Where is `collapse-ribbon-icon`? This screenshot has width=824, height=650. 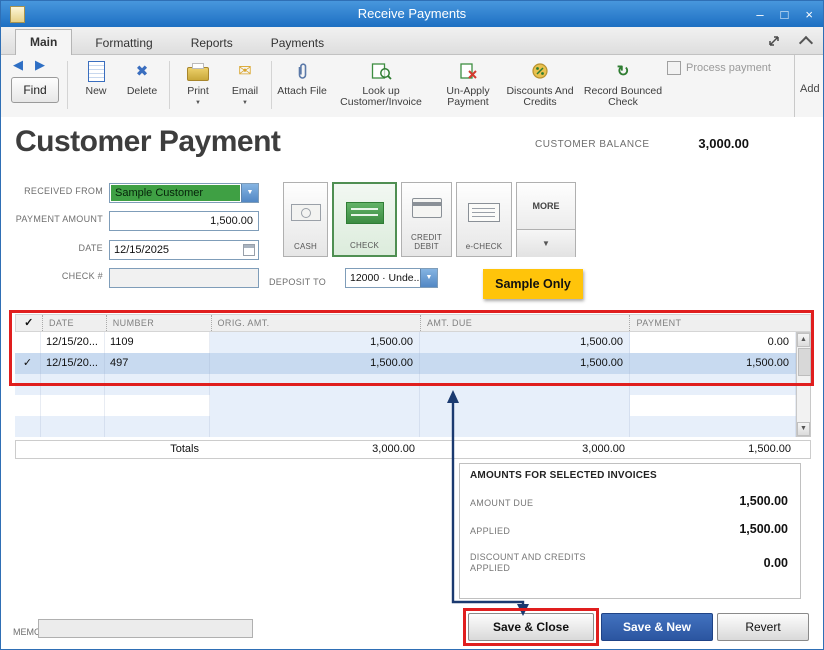
collapse-ribbon-icon is located at coordinates (806, 43).